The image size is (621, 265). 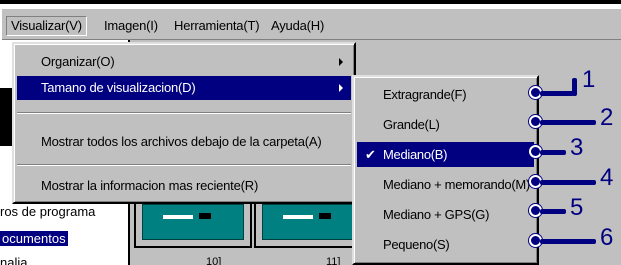 I want to click on menu-item-label: Mostrar la informacion mas reciente(R), so click(x=150, y=185).